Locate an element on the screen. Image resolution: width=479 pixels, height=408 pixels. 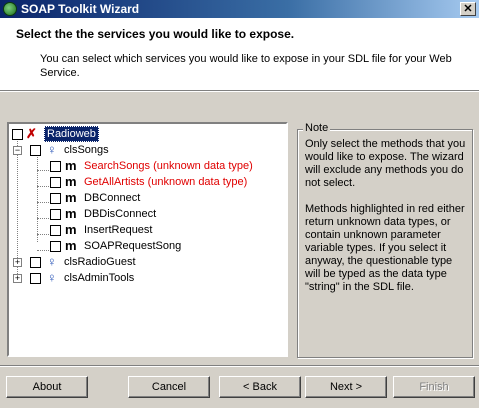
tree-class-row: − ♀ clsSongs is located at coordinates (144, 150).